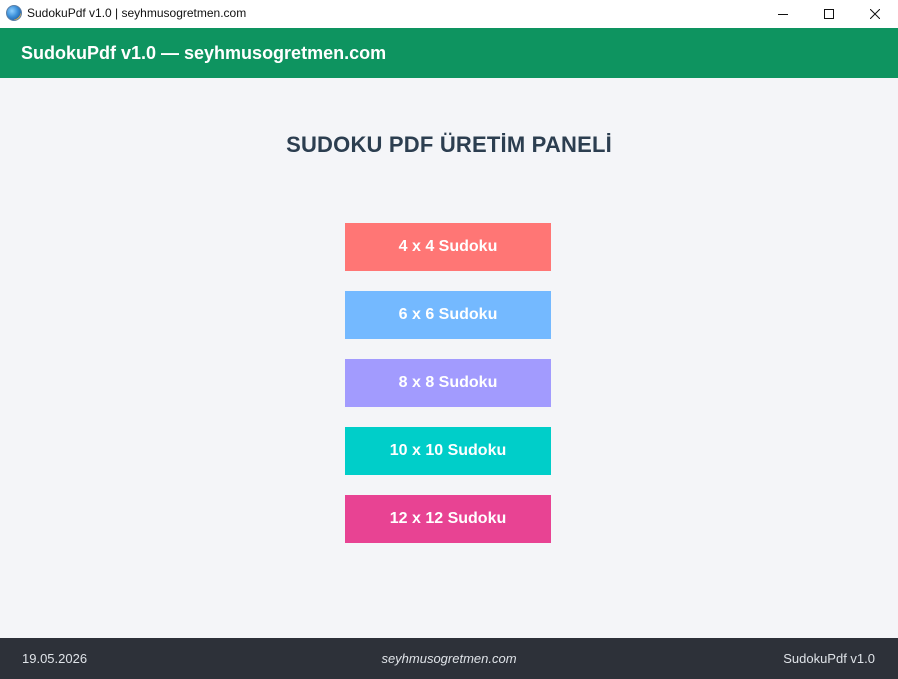 This screenshot has width=898, height=679. Describe the element at coordinates (448, 247) in the screenshot. I see `sudoku-4x4-button: 4 x 4 Sudoku` at that location.